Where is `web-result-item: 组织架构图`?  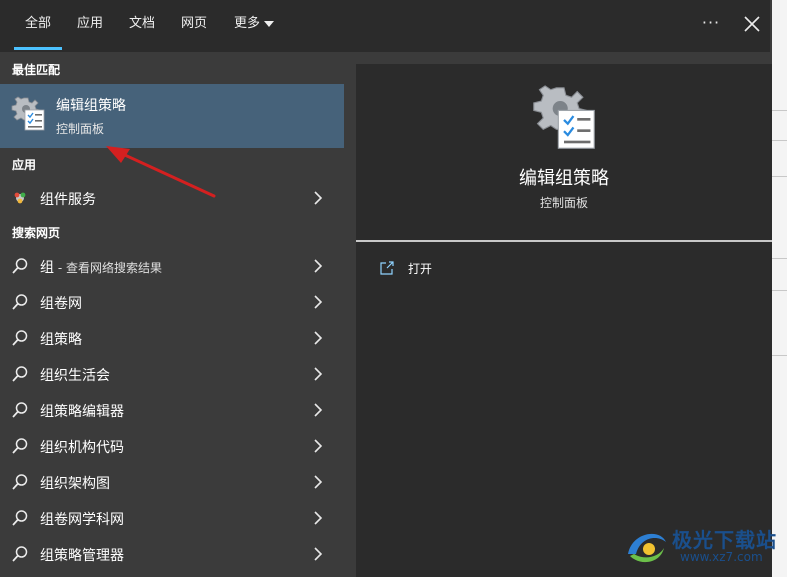 web-result-item: 组织架构图 is located at coordinates (172, 482).